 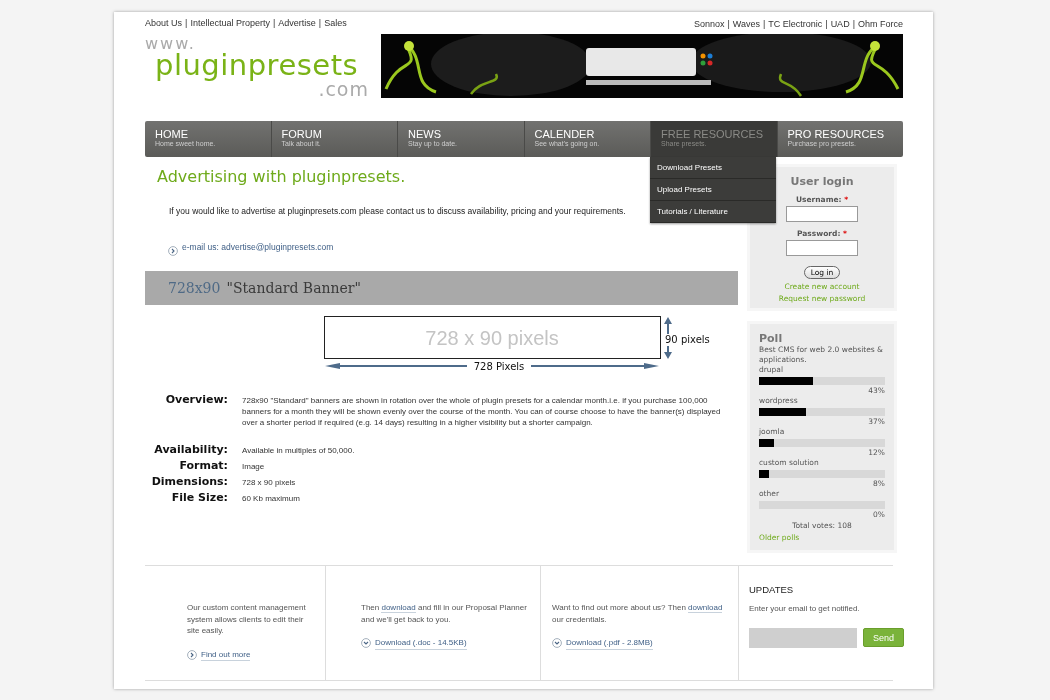 I want to click on top-link: About Us, so click(x=164, y=22).